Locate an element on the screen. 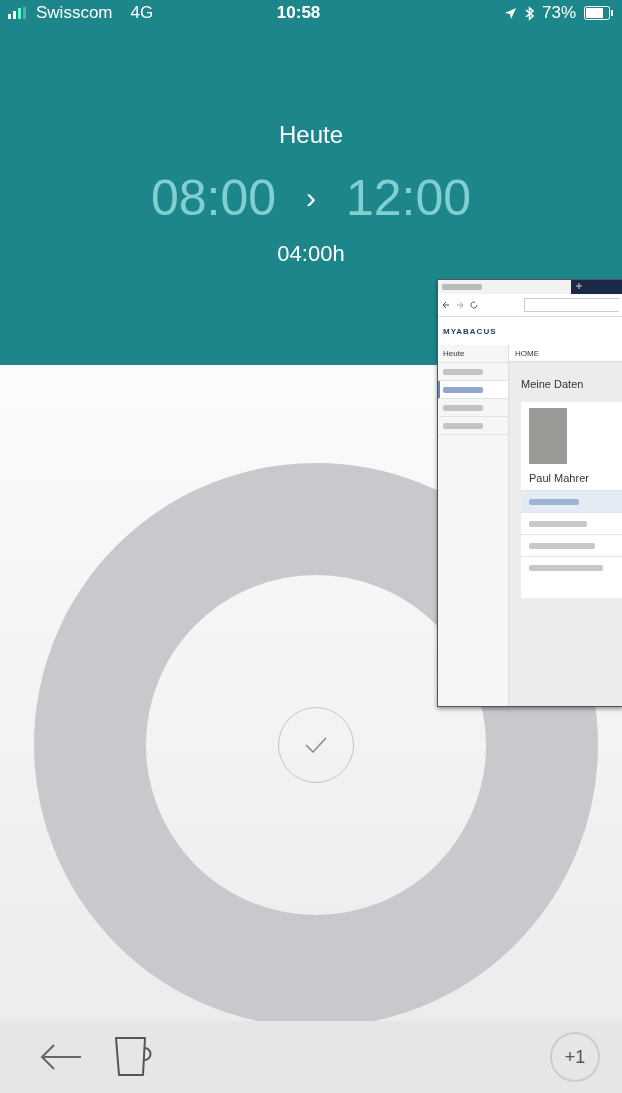  forward-icon is located at coordinates (460, 305).